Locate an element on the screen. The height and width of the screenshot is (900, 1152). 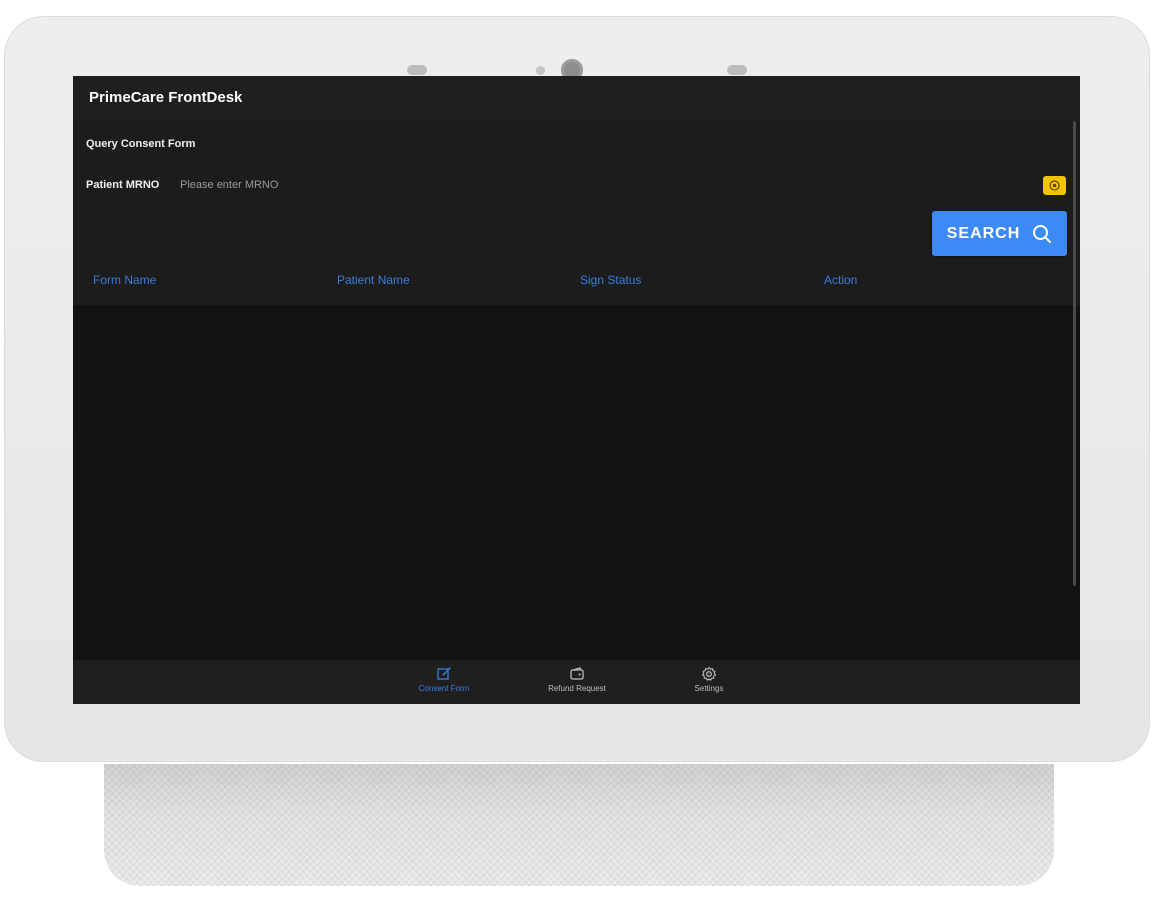
bottom-navigation: Consent Form Refund Request Settings is located at coordinates (576, 682).